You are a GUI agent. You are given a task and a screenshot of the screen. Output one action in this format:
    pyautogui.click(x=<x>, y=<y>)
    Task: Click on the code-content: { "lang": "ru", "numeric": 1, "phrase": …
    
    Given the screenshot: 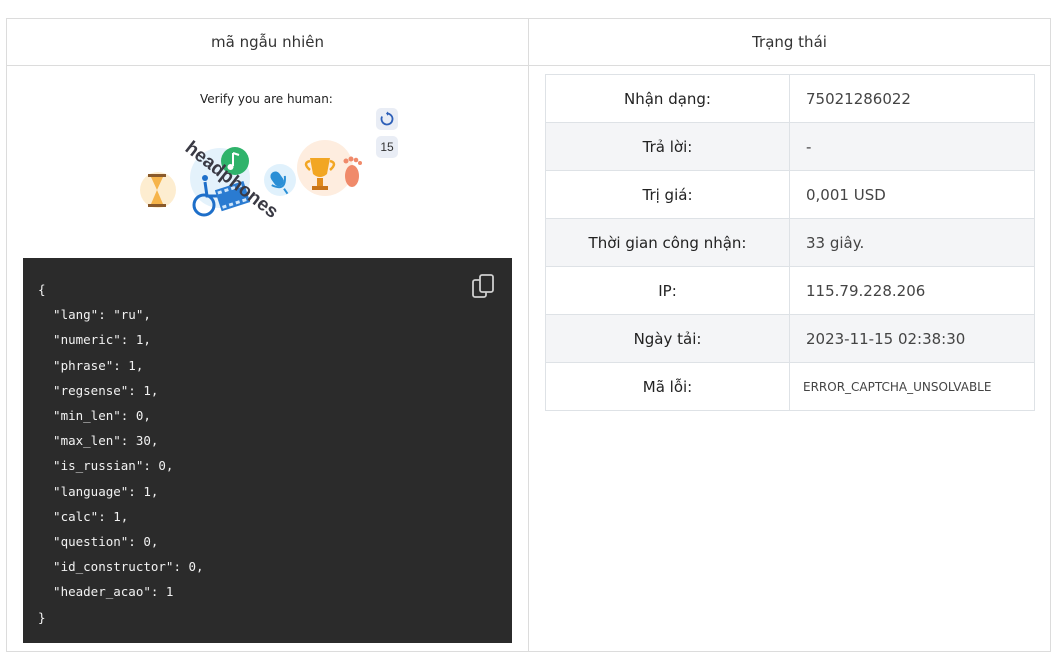 What is the action you would take?
    pyautogui.click(x=121, y=453)
    